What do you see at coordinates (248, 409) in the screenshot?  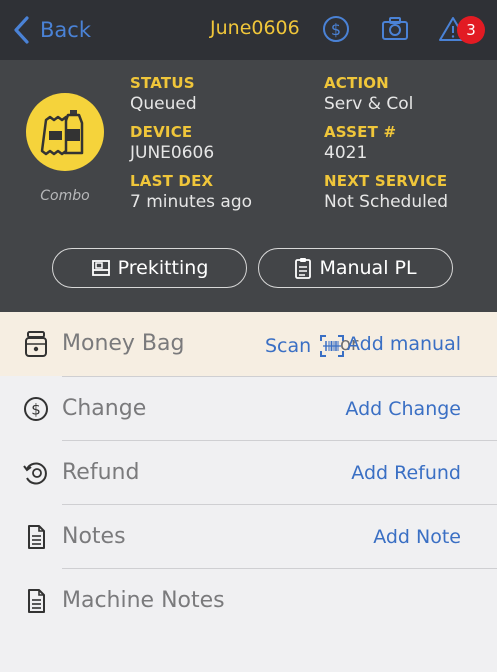 I see `change-row: $ Change Add Change` at bounding box center [248, 409].